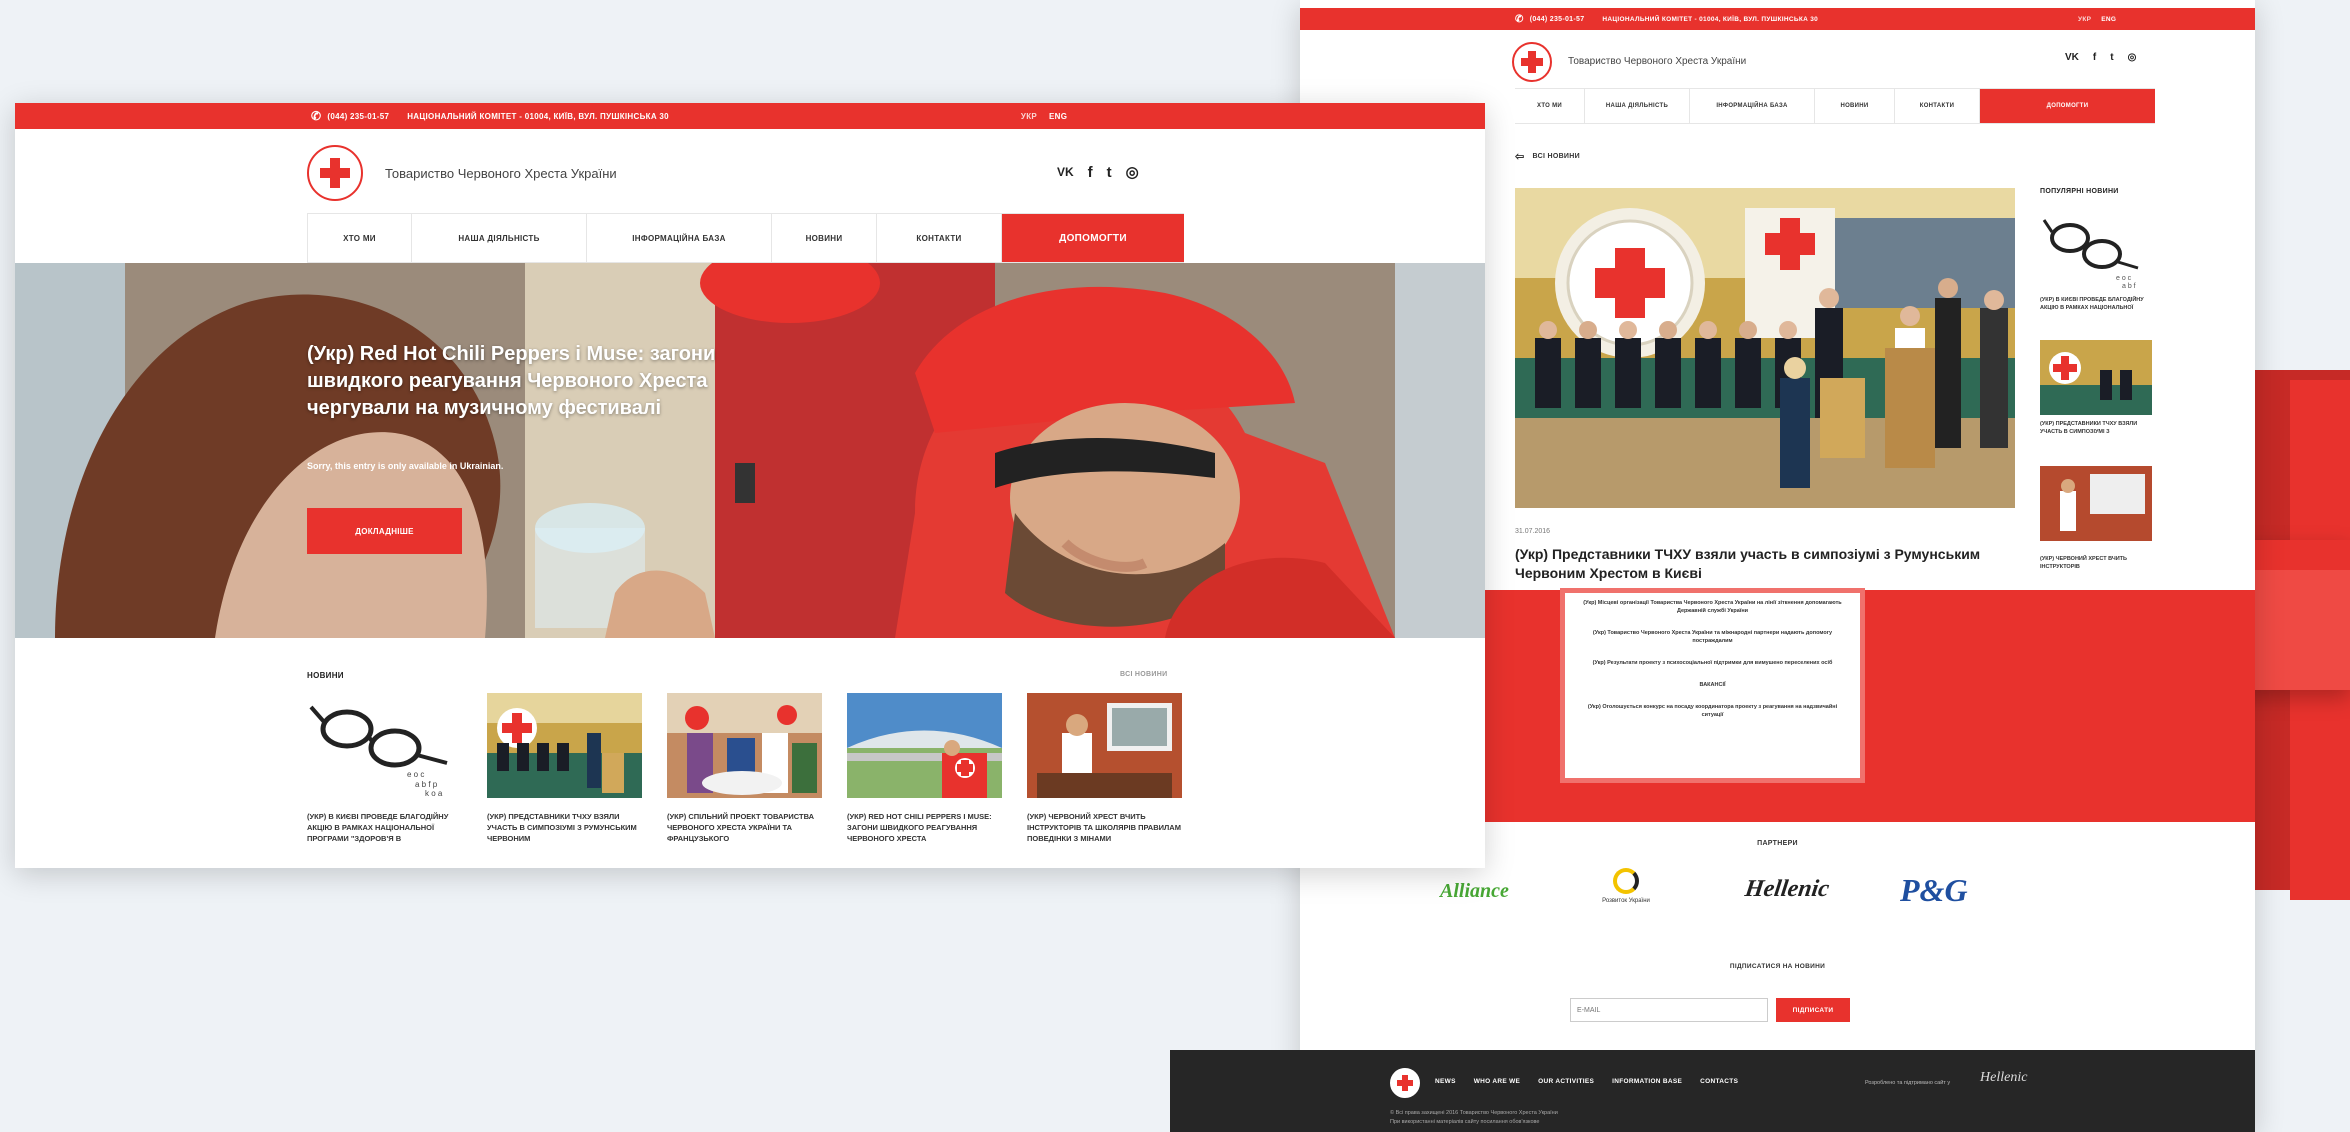  Describe the element at coordinates (2096, 563) in the screenshot. I see `sidebar-item-3: (УКР) ЧЕРВОНИЙ ХРЕСТ ВЧИТЬ ІНСТРУКТОРІВ` at that location.